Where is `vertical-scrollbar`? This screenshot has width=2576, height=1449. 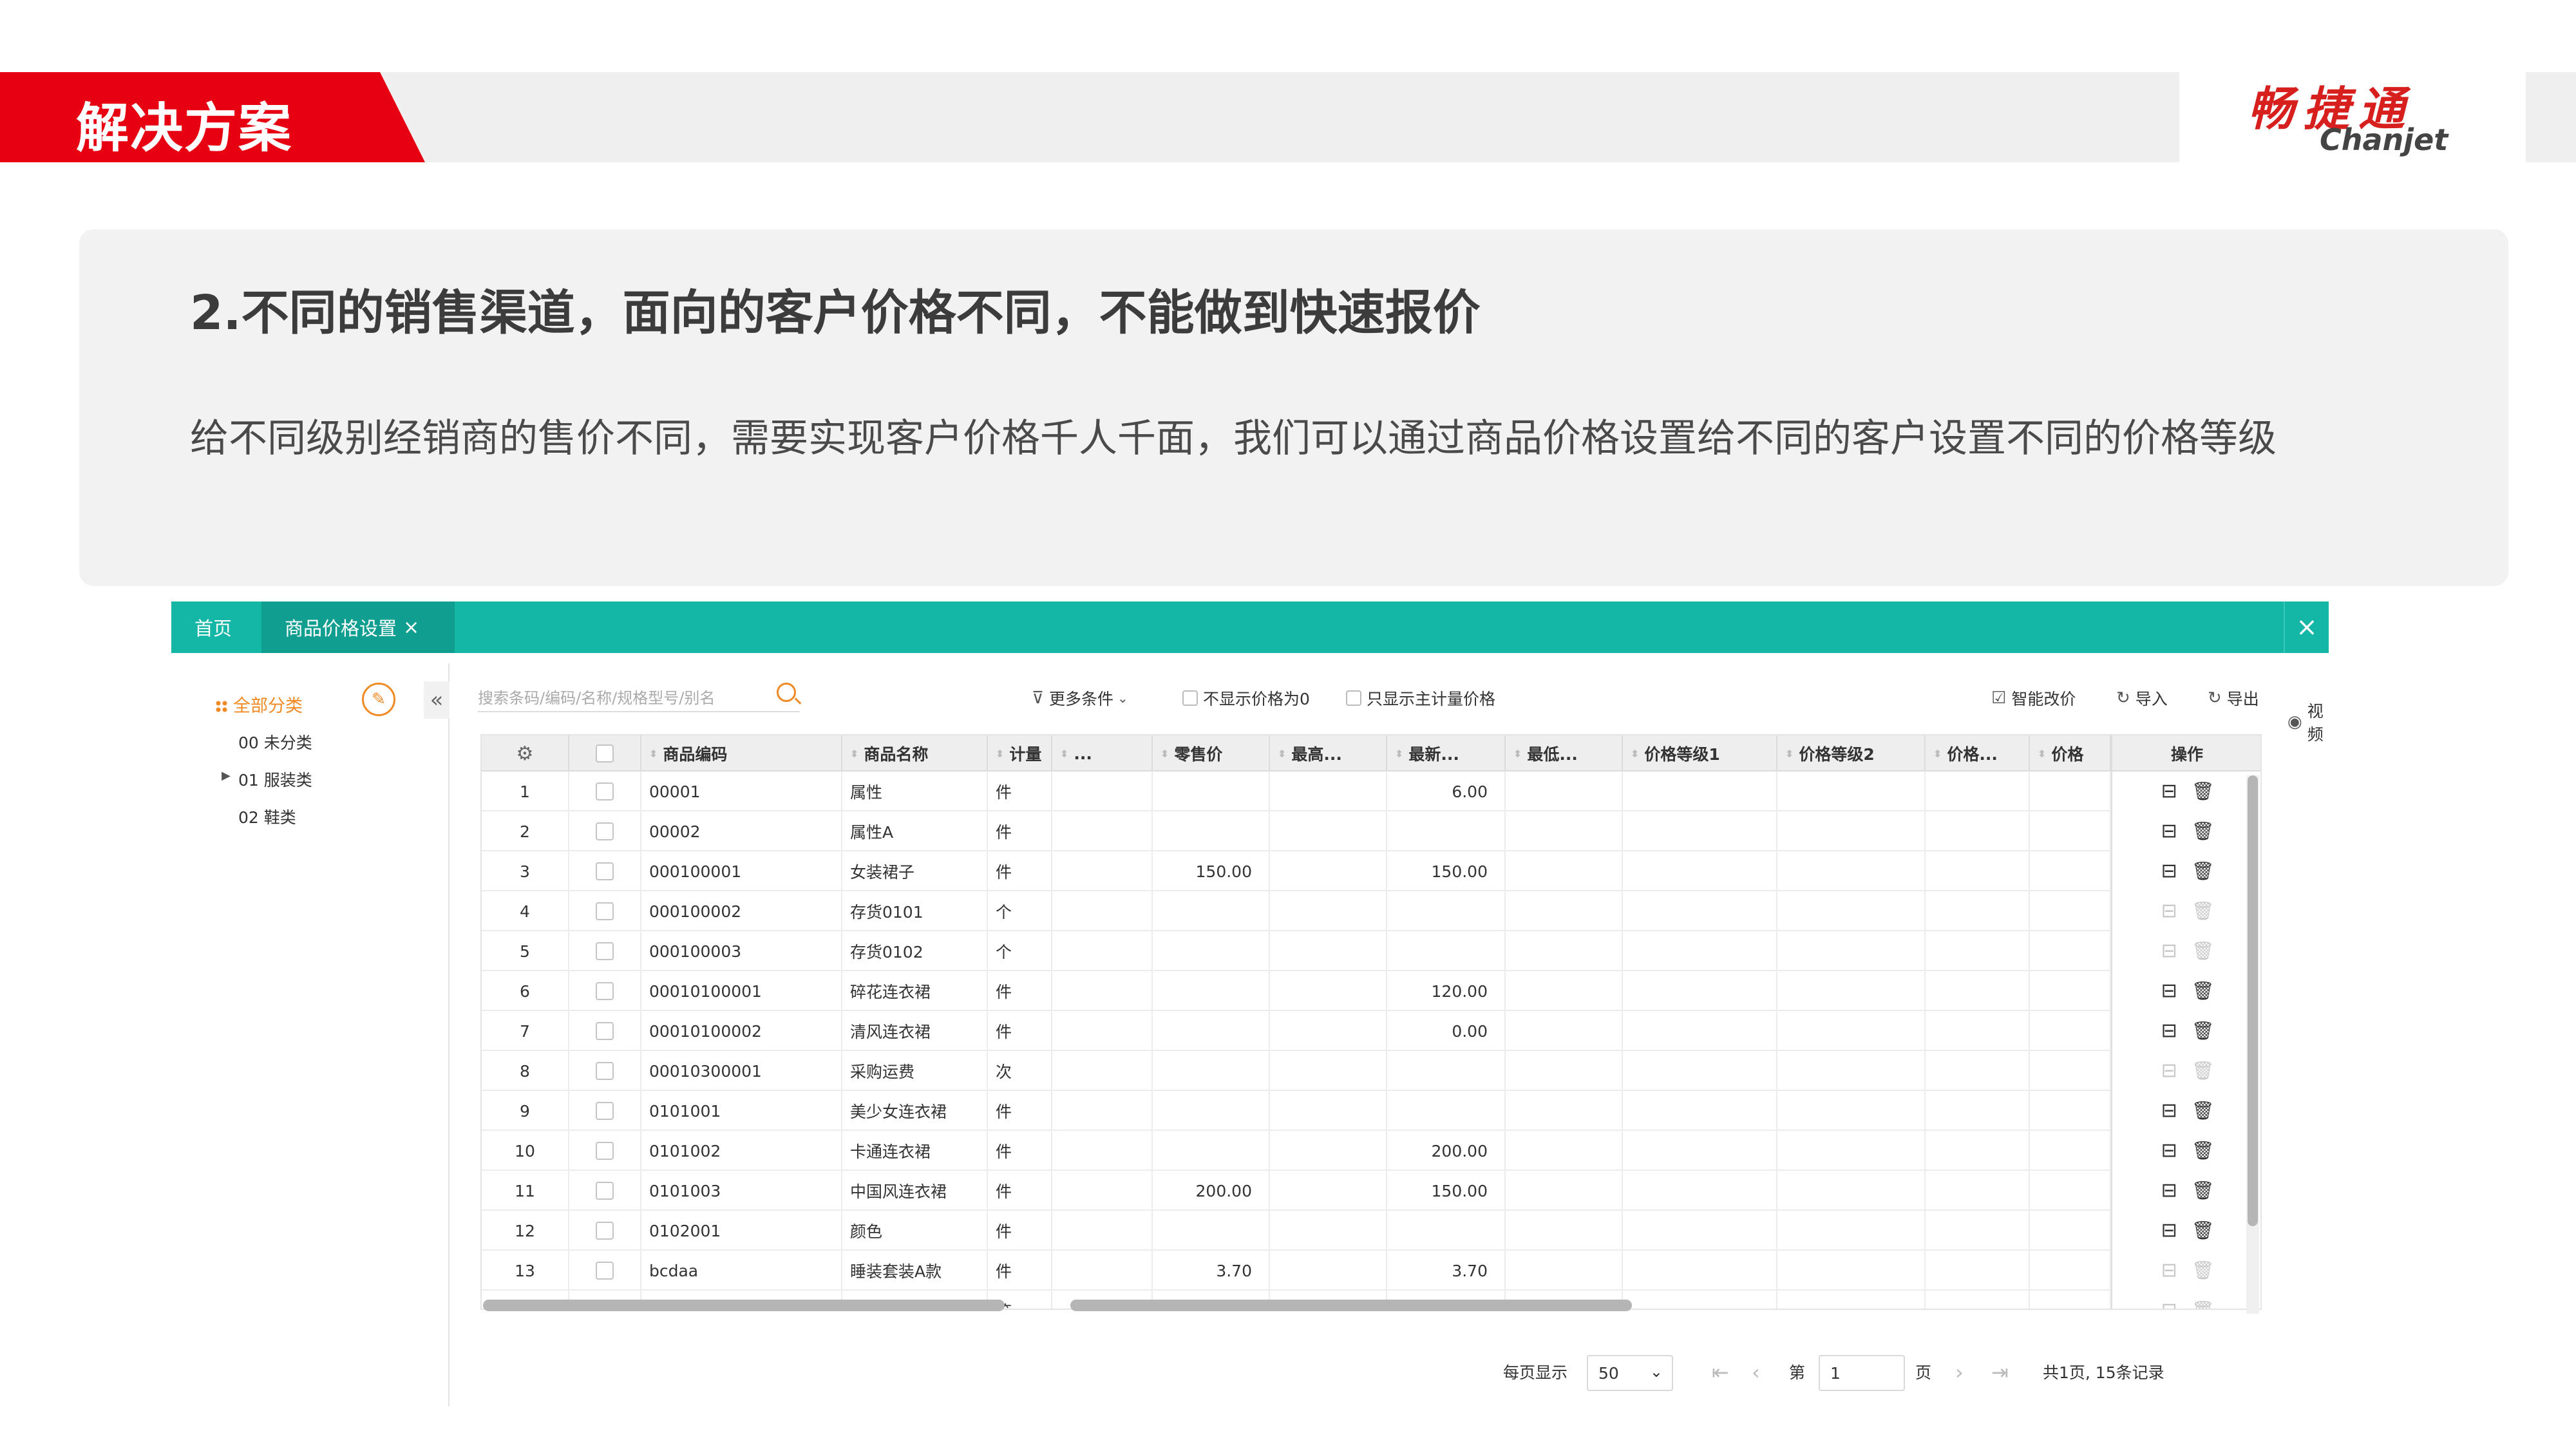
vertical-scrollbar is located at coordinates (2252, 1044).